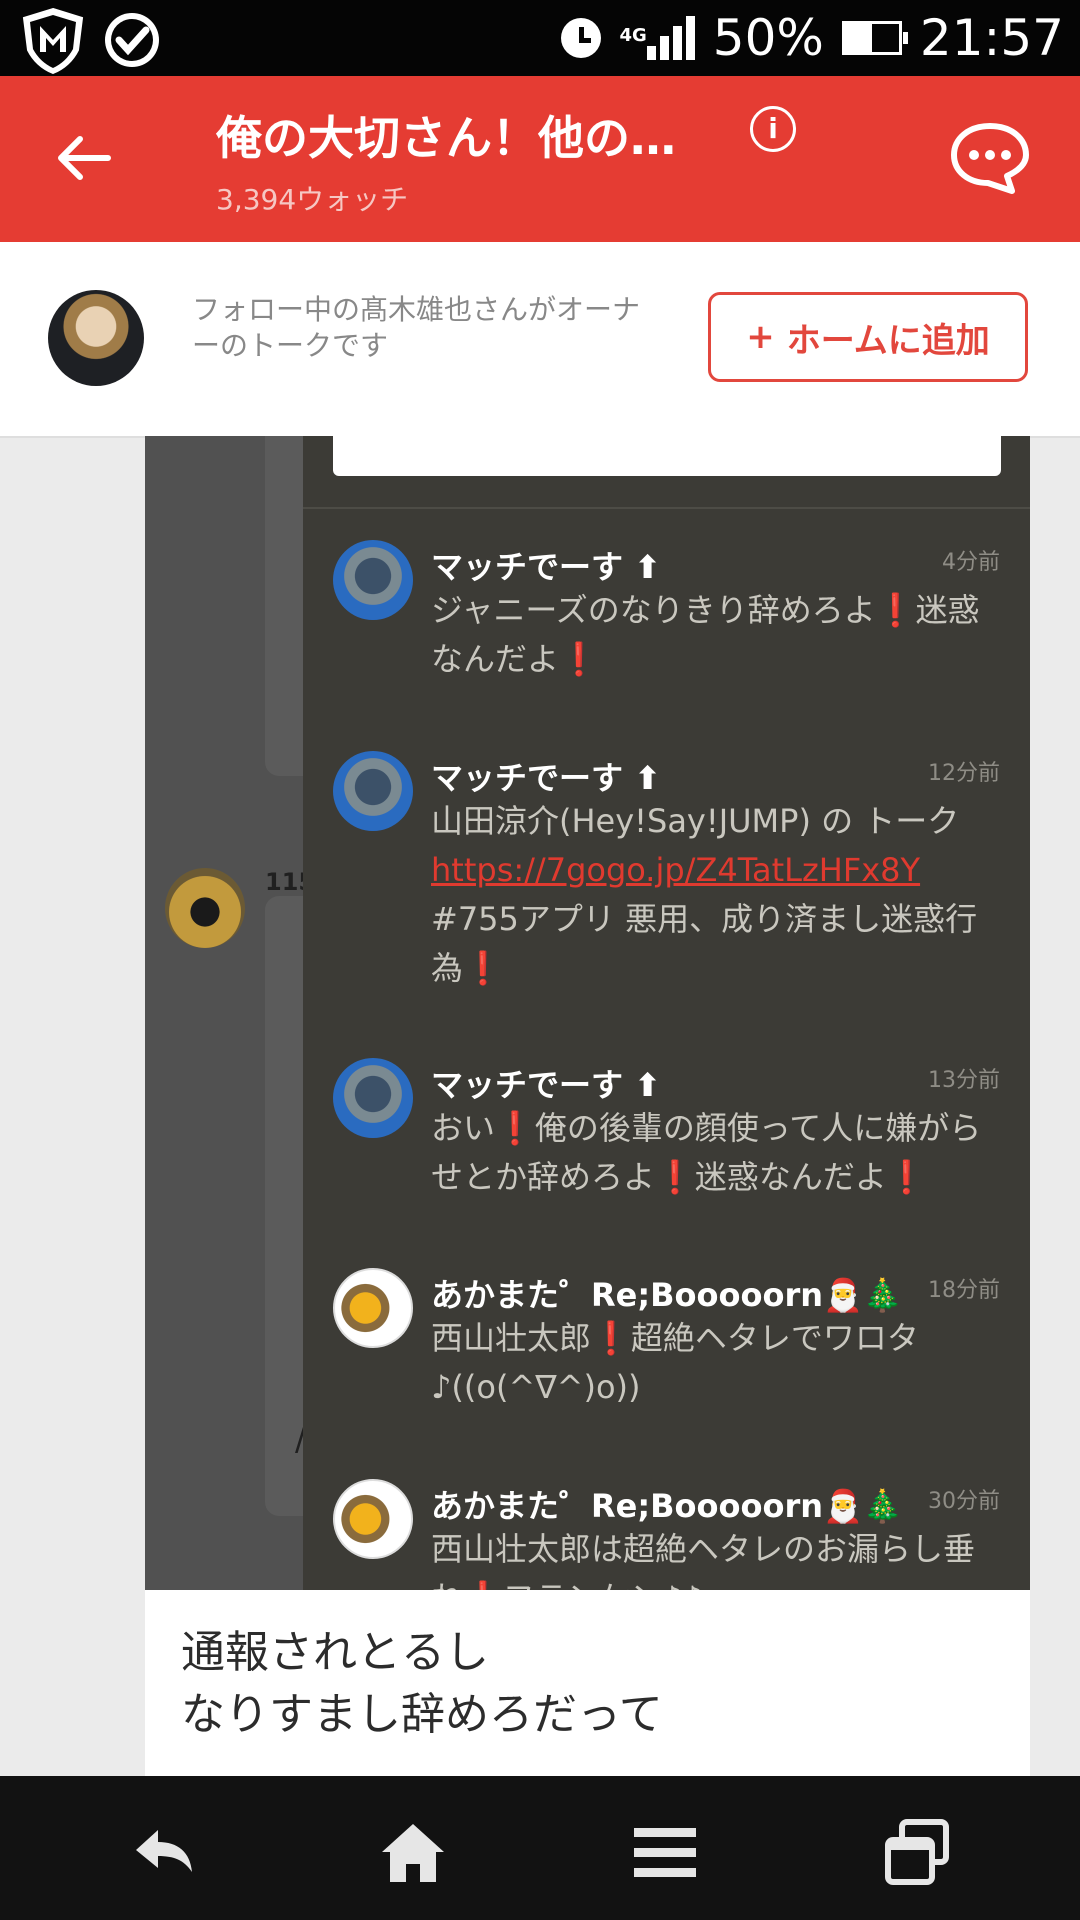  I want to click on comment-time: 4分前, so click(971, 562).